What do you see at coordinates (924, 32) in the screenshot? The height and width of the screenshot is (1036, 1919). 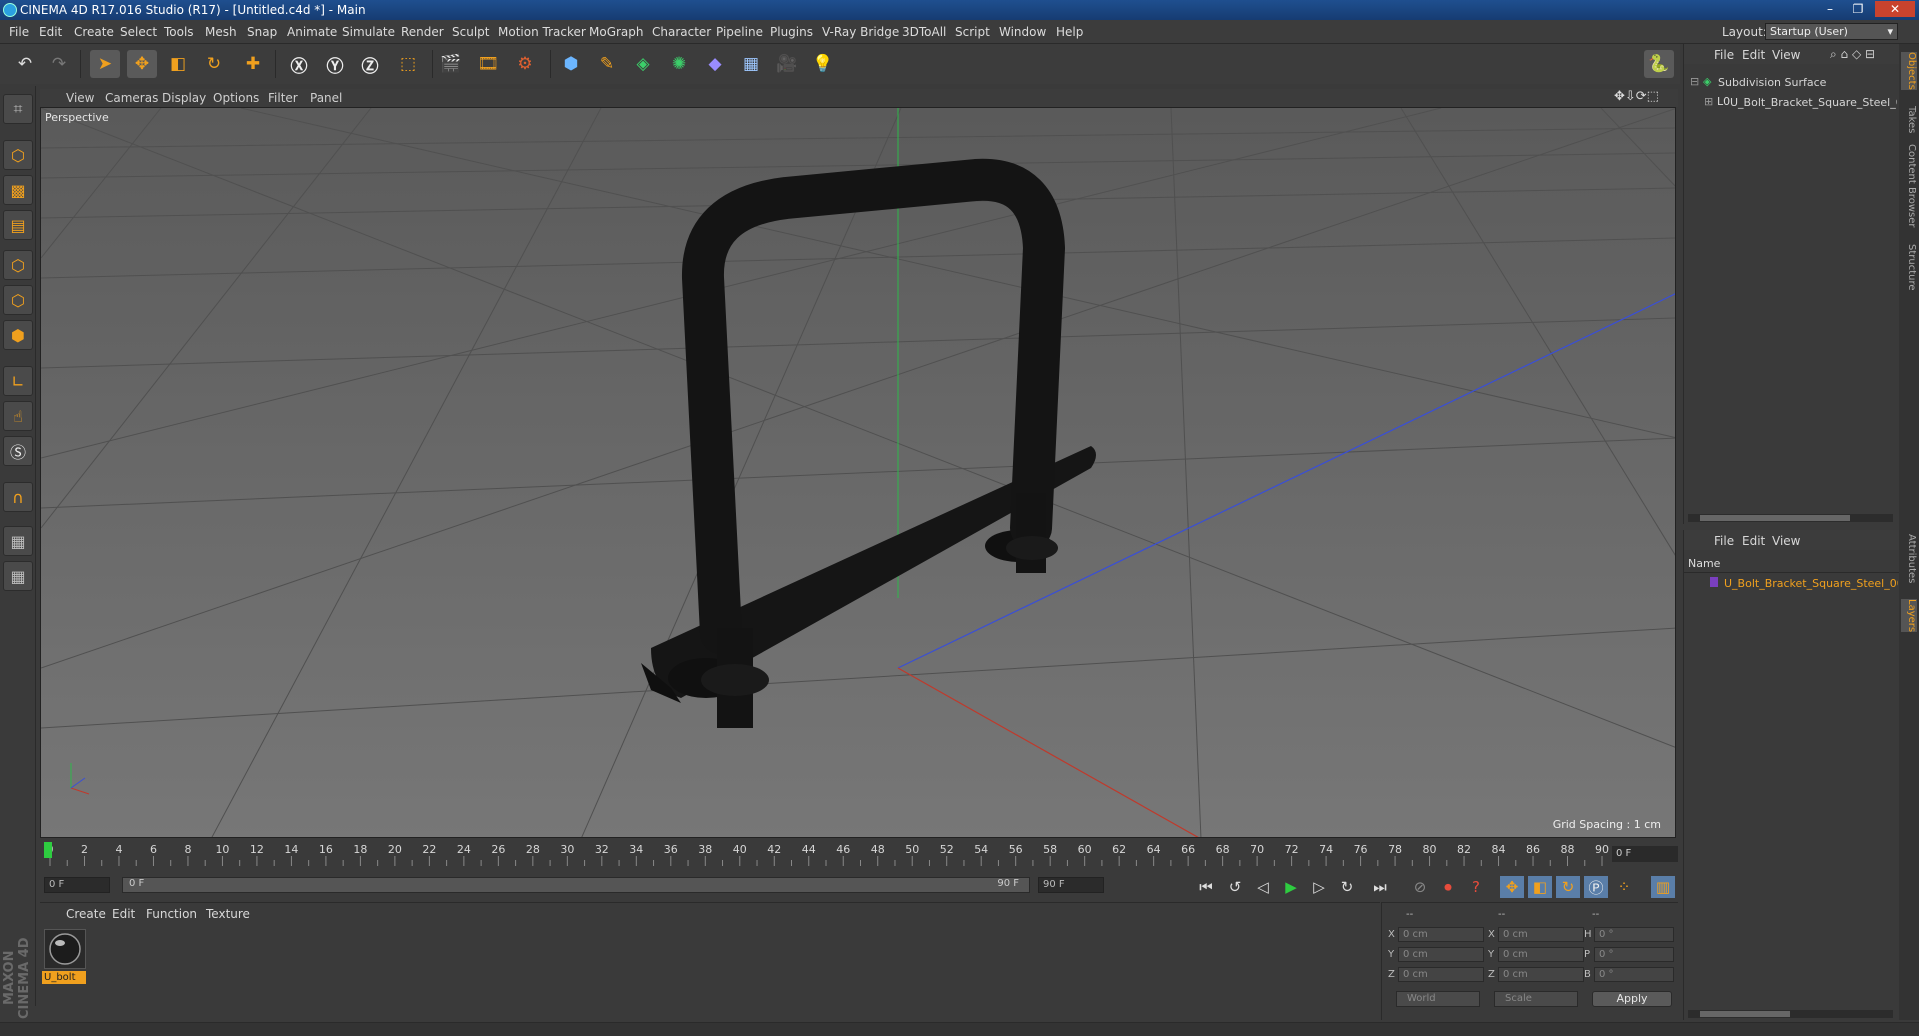 I see `menu-3dtoall: 3DToAll` at bounding box center [924, 32].